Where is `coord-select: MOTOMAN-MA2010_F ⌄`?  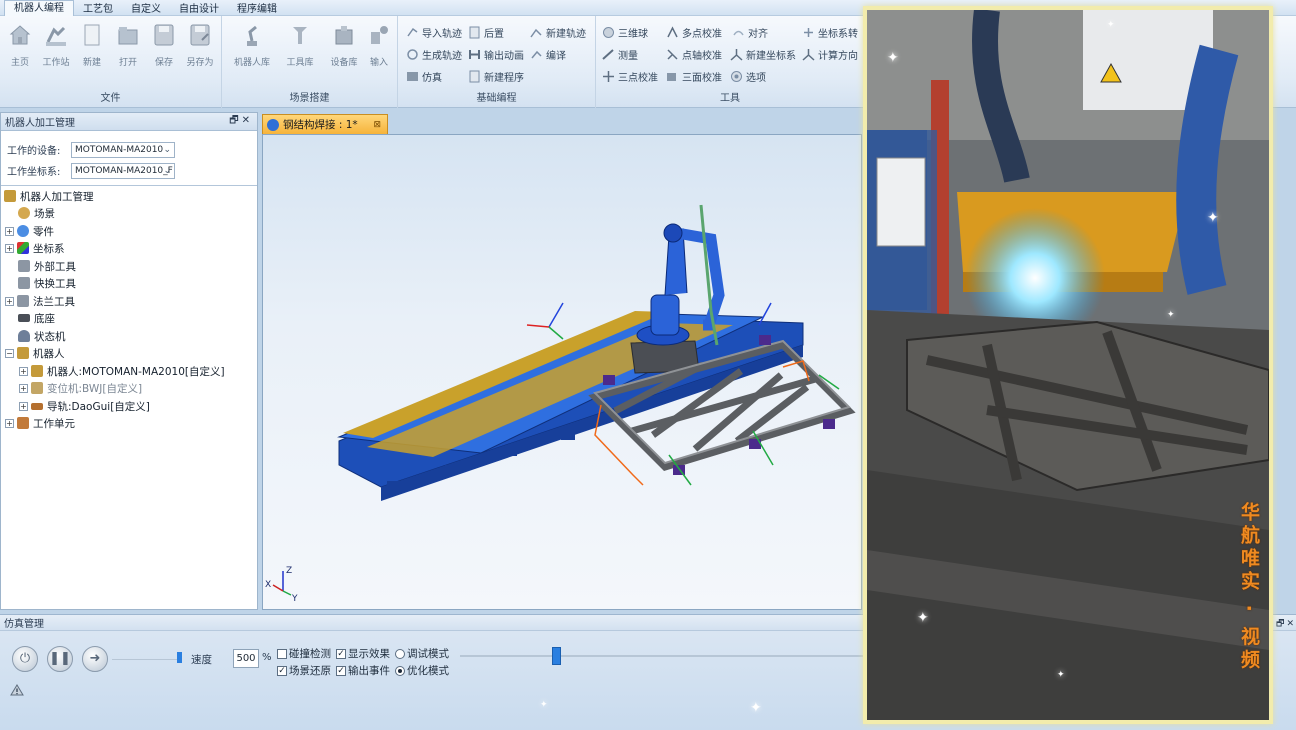
coord-select: MOTOMAN-MA2010_F ⌄ is located at coordinates (123, 170).